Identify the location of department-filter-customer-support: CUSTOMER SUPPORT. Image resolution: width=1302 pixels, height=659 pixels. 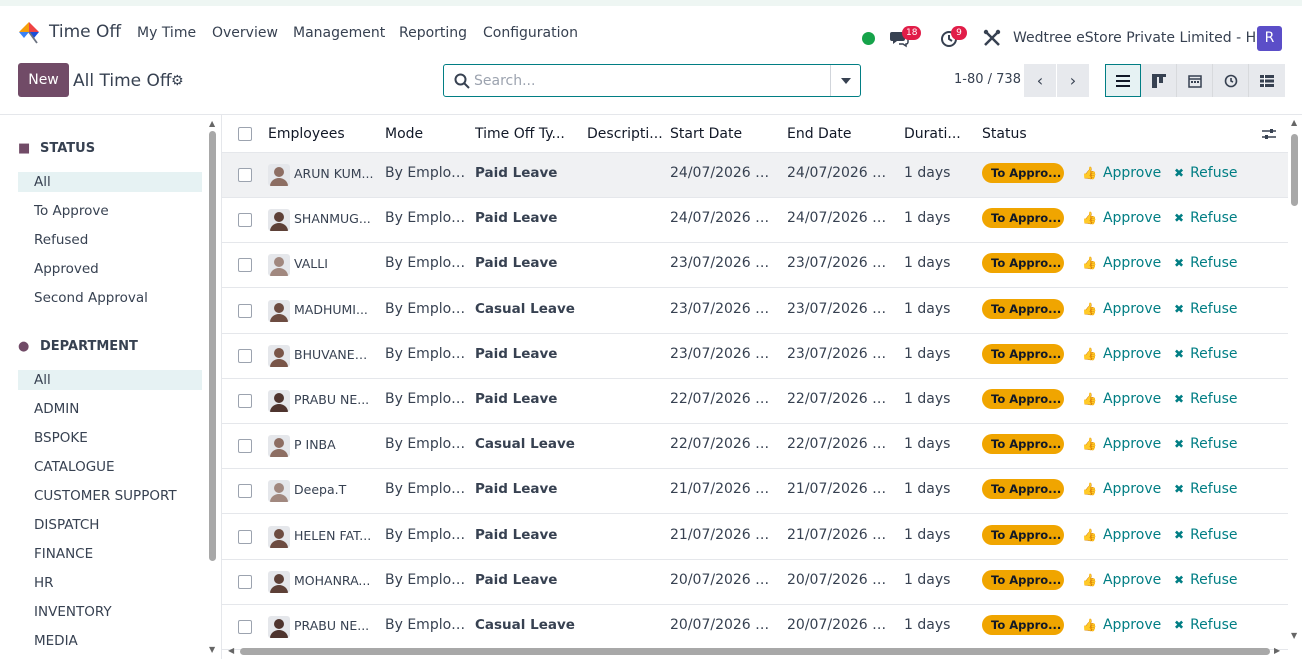
(110, 496).